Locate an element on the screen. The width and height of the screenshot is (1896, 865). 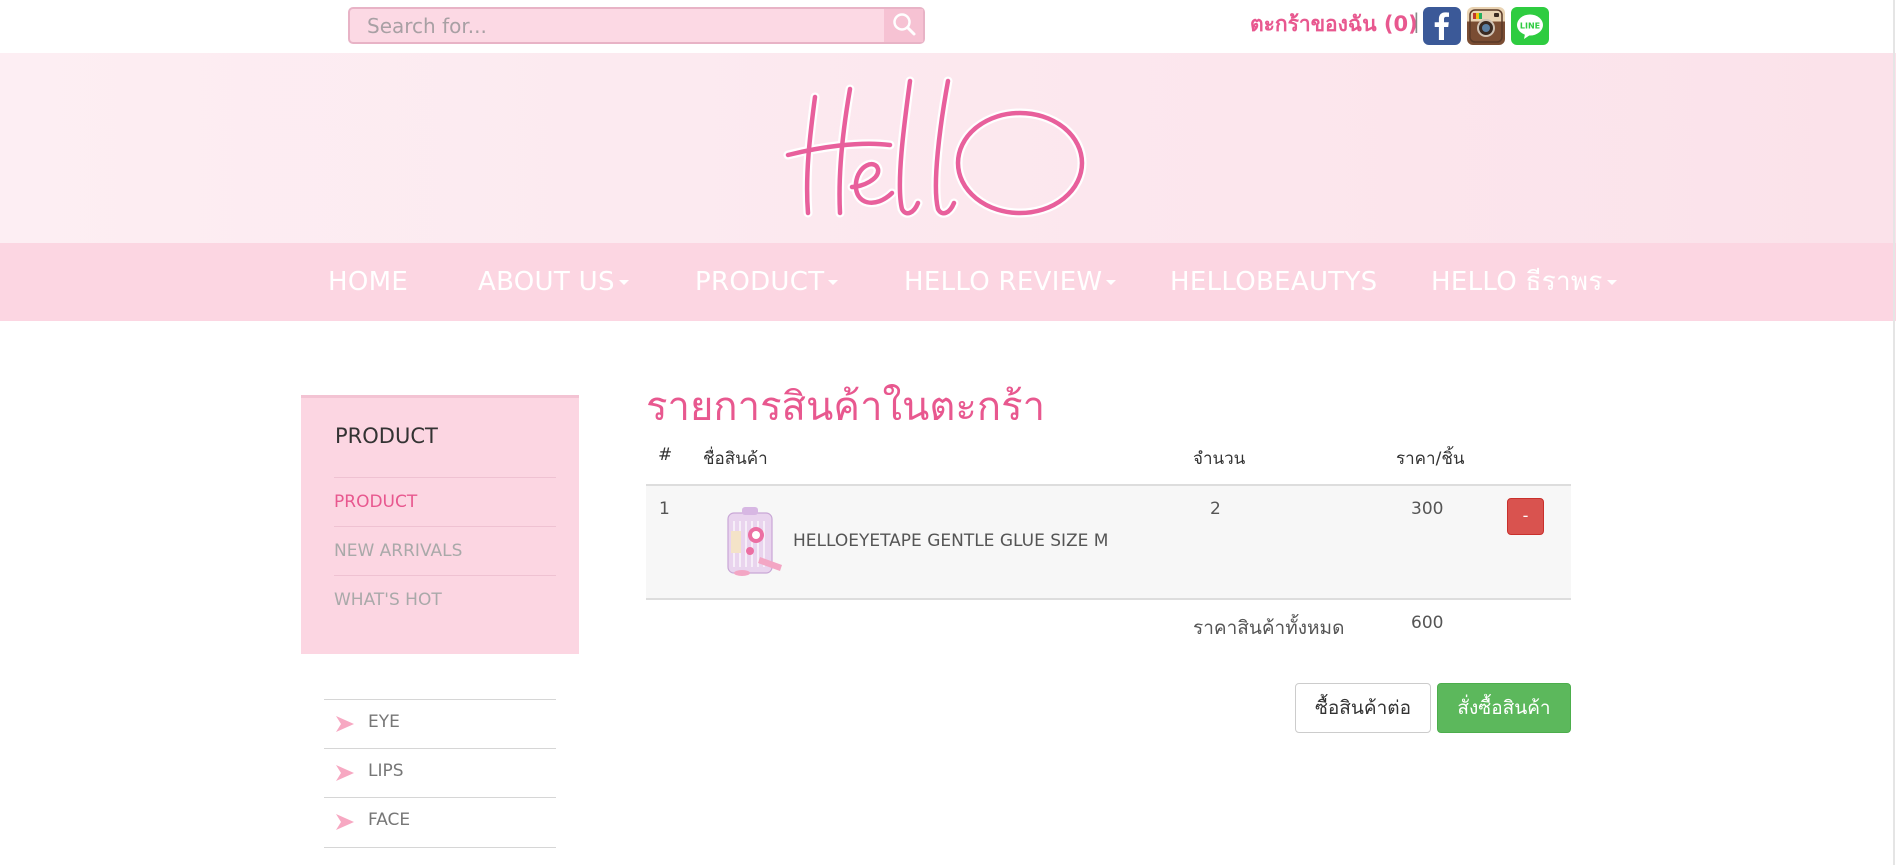
instagram-icon is located at coordinates (1486, 26).